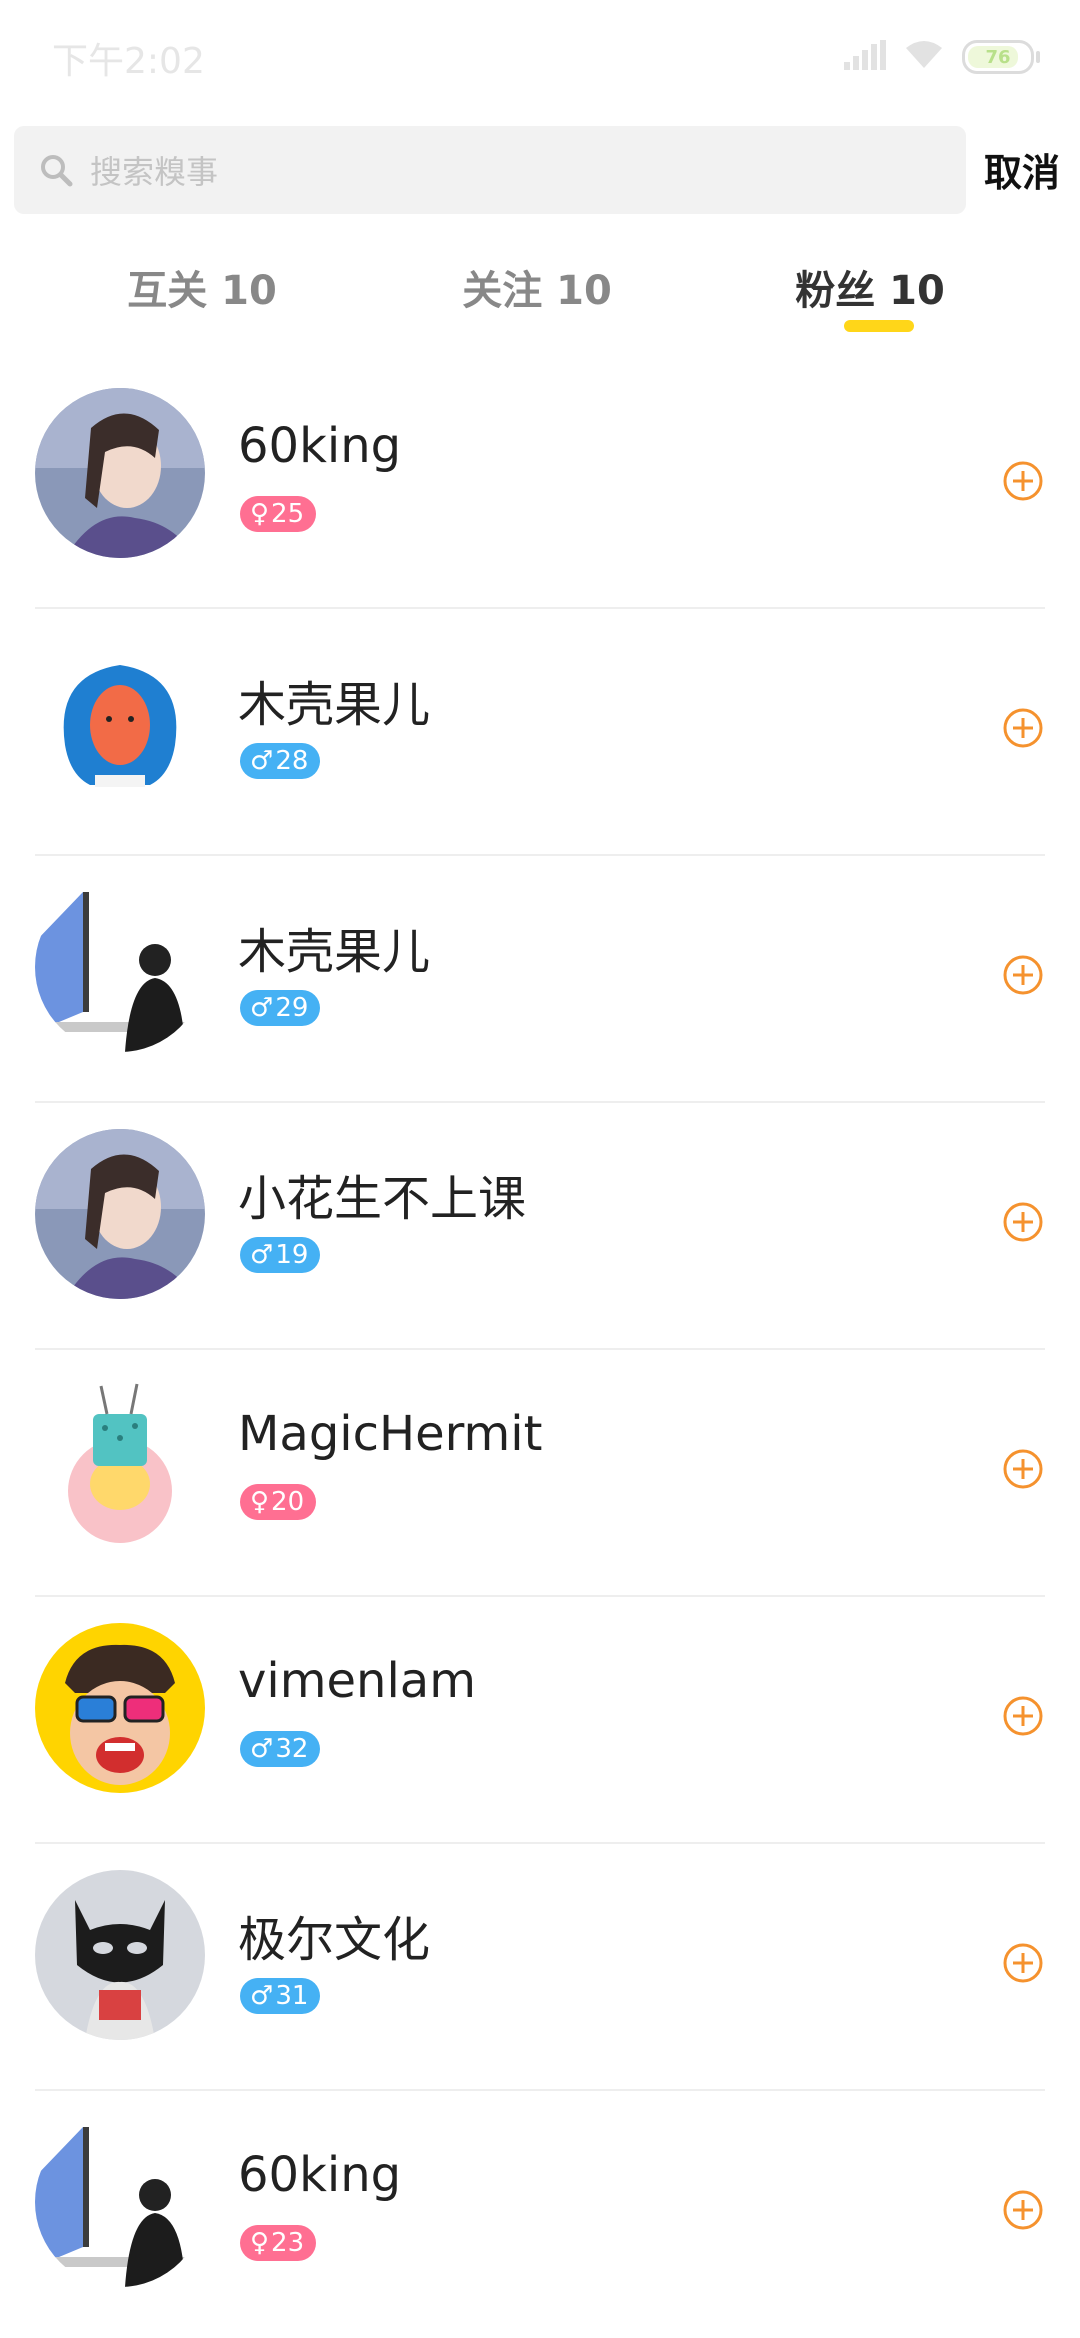 This screenshot has height=2338, width=1080. Describe the element at coordinates (540, 1473) in the screenshot. I see `list-item: MagicHermit ♀ 20` at that location.